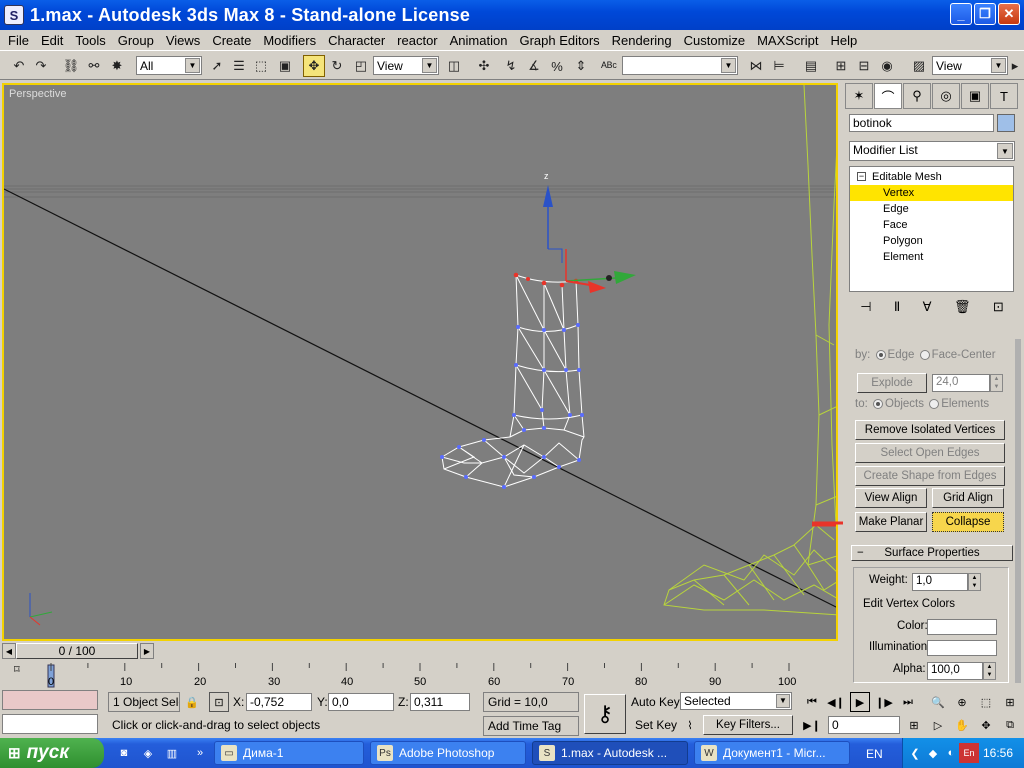 The height and width of the screenshot is (768, 1024). I want to click on next-frame-arrow-icon: ▶, so click(147, 651).